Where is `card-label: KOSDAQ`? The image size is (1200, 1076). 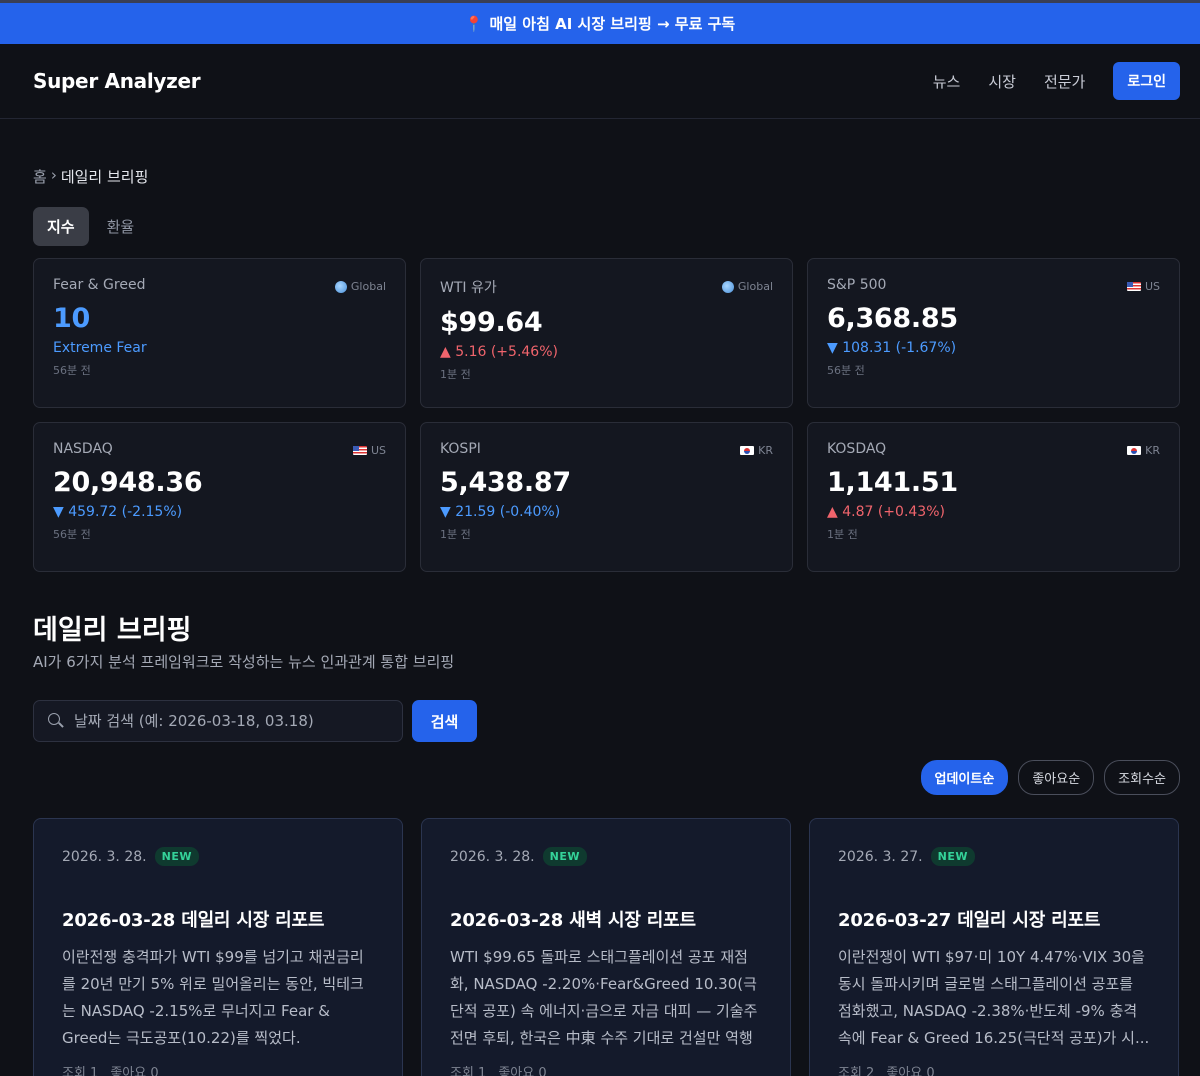 card-label: KOSDAQ is located at coordinates (857, 449).